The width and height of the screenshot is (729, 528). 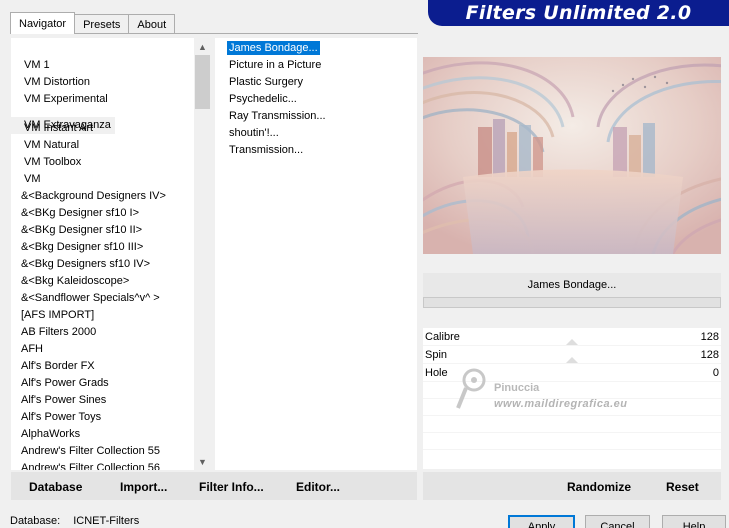 I want to click on filter-item-label: Plastic Surgery, so click(x=266, y=82).